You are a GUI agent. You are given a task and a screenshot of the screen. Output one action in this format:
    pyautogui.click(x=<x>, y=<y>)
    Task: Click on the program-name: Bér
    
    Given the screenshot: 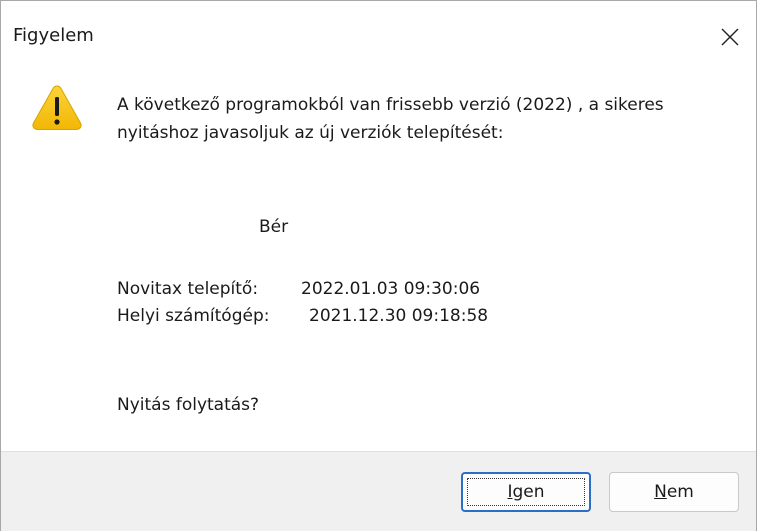 What is the action you would take?
    pyautogui.click(x=274, y=227)
    